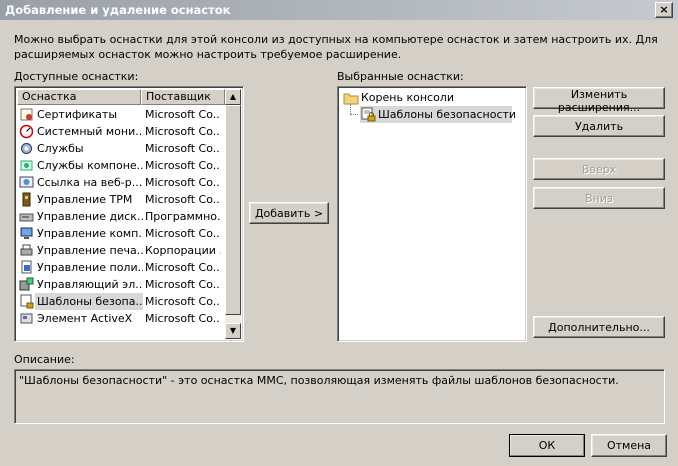 The width and height of the screenshot is (678, 466). What do you see at coordinates (26, 114) in the screenshot?
I see `certificates-icon` at bounding box center [26, 114].